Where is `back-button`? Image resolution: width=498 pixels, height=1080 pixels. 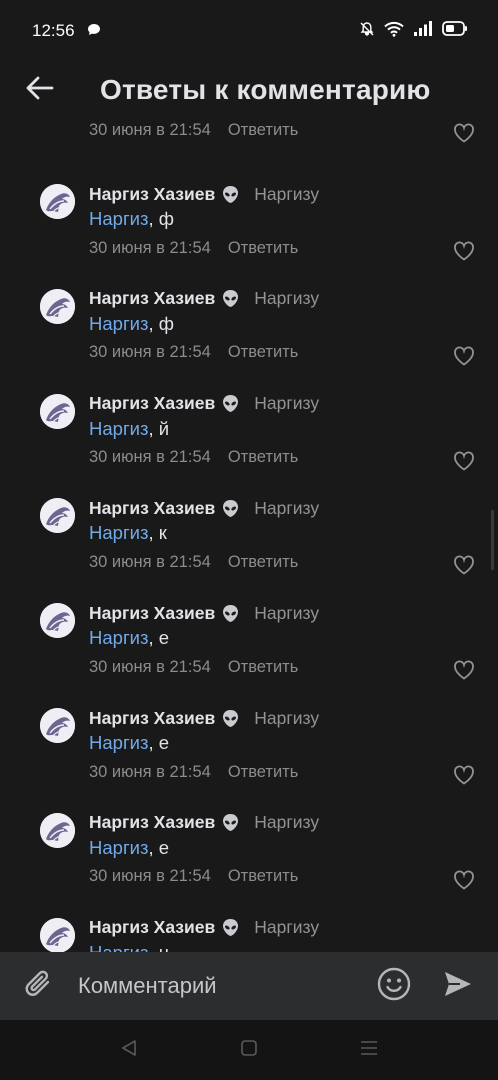 back-button is located at coordinates (40, 90).